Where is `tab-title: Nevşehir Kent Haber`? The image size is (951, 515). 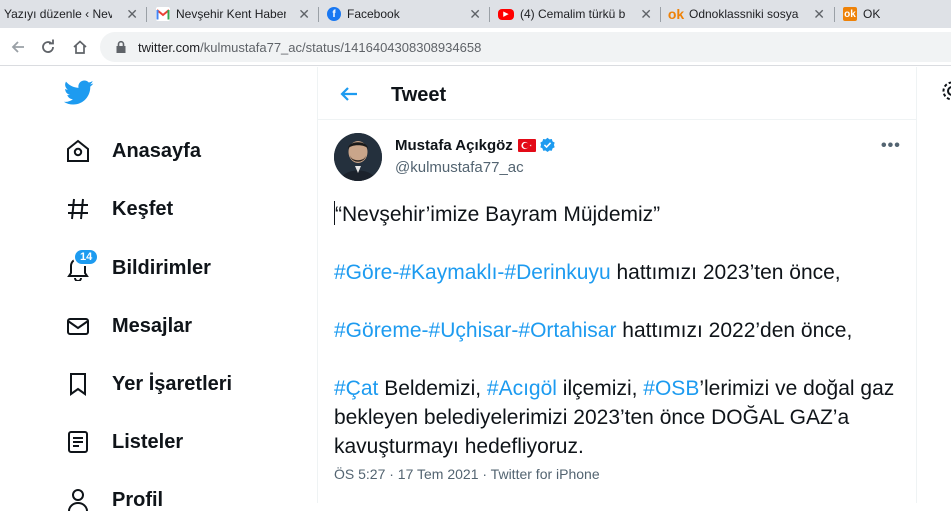
tab-title: Nevşehir Kent Haber is located at coordinates (231, 14).